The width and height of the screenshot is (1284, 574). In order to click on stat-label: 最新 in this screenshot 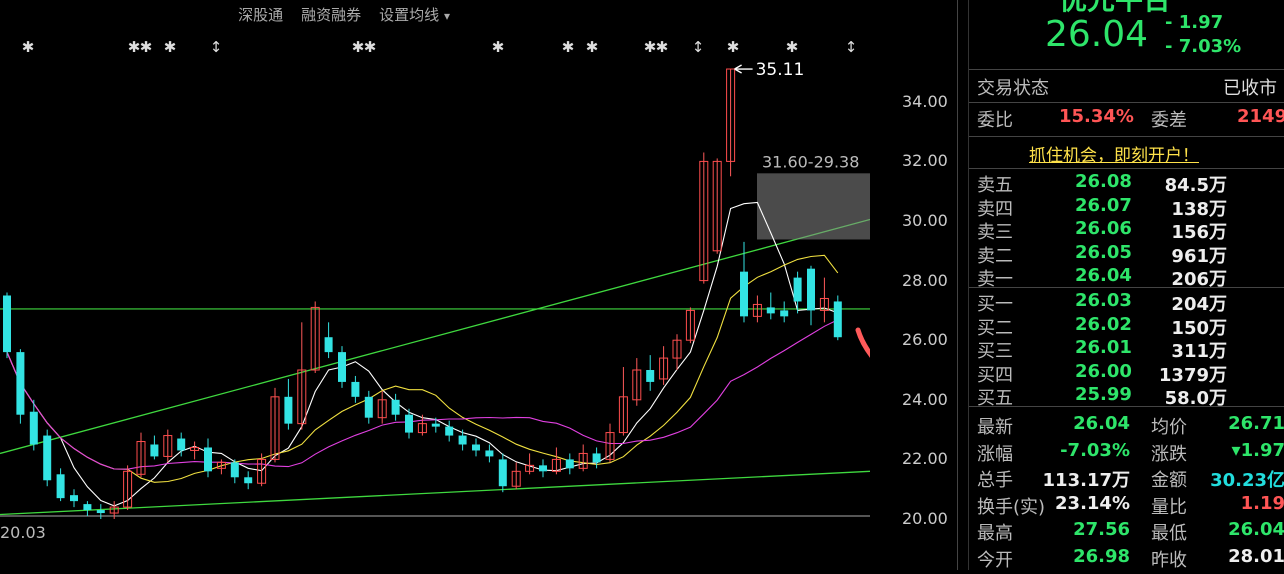, I will do `click(995, 427)`.